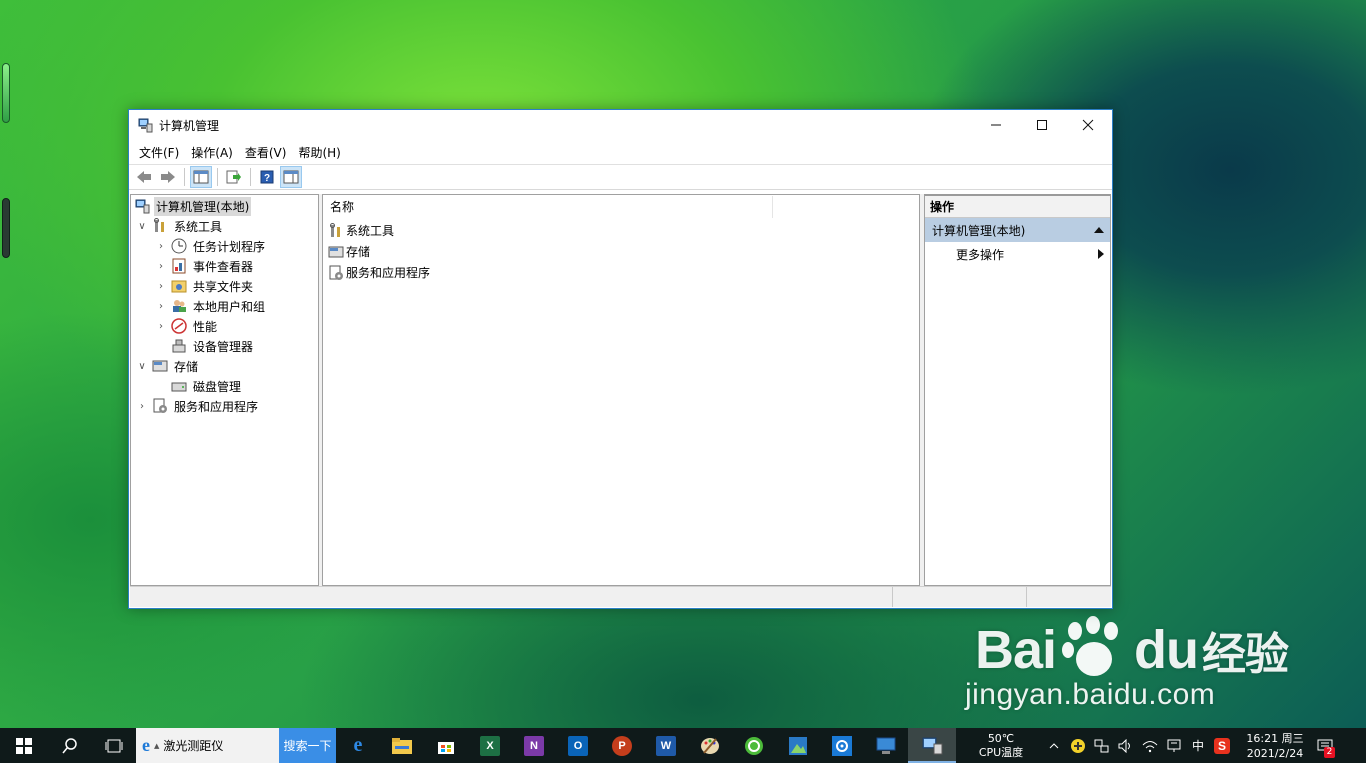 This screenshot has width=1366, height=763. What do you see at coordinates (534, 745) in the screenshot?
I see `taskbar-app-onenote: N` at bounding box center [534, 745].